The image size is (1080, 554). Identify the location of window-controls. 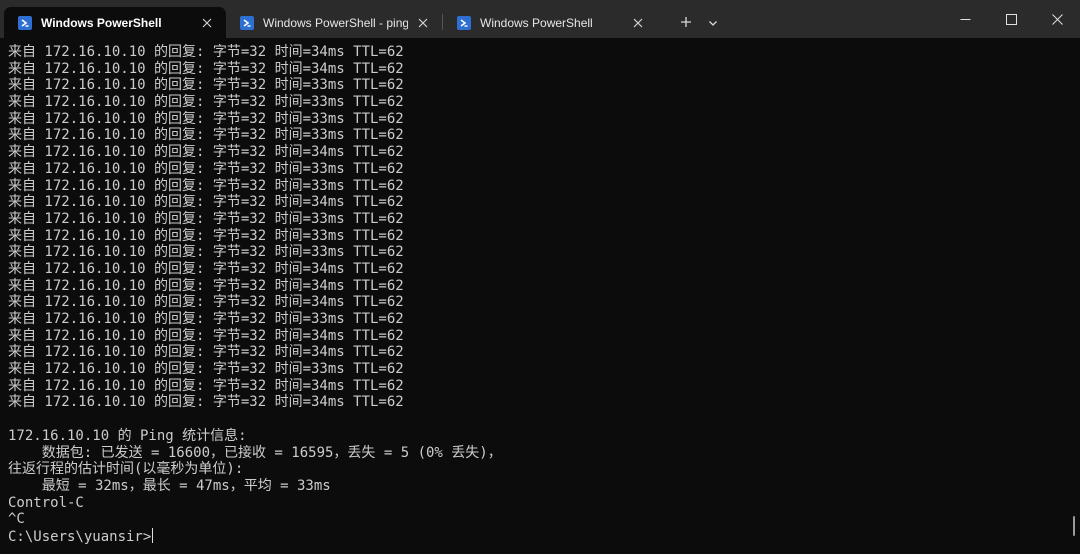
(1011, 19).